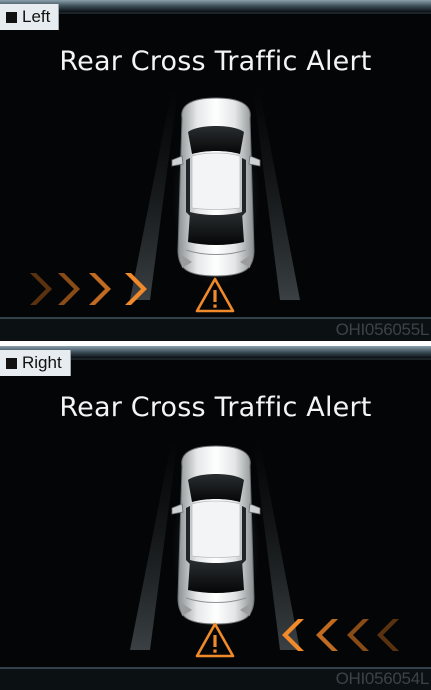 The width and height of the screenshot is (431, 690). I want to click on panel-tag-label: Right, so click(42, 362).